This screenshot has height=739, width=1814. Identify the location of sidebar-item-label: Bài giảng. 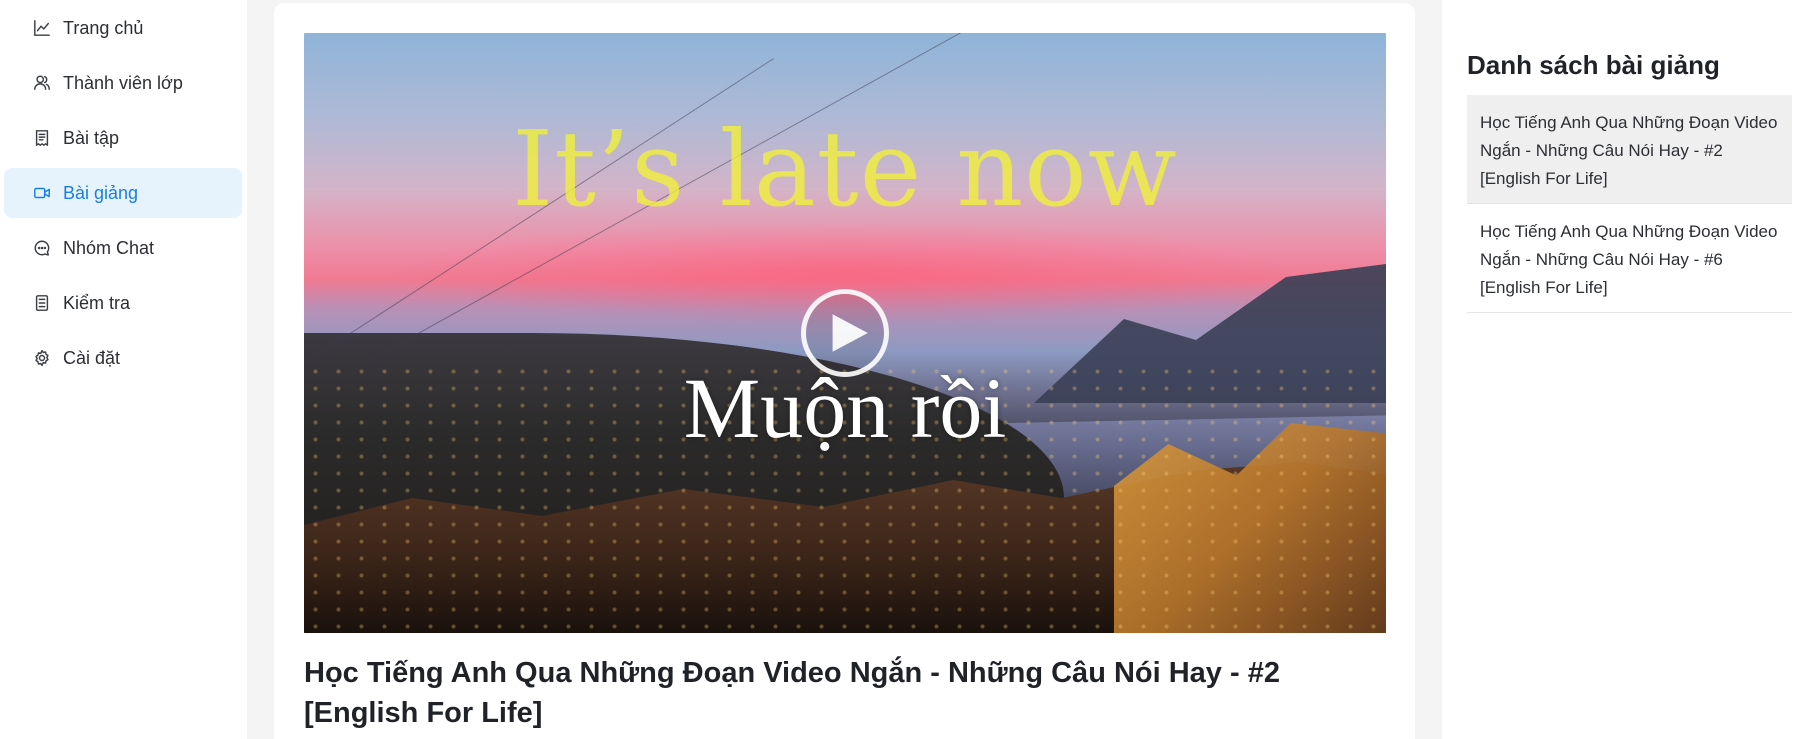
(101, 192).